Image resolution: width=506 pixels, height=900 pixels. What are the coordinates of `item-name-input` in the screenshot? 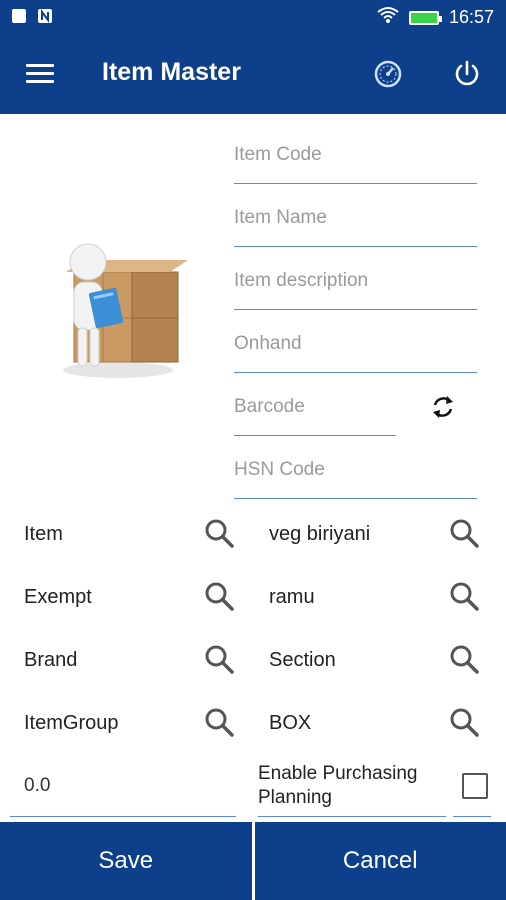 It's located at (355, 218).